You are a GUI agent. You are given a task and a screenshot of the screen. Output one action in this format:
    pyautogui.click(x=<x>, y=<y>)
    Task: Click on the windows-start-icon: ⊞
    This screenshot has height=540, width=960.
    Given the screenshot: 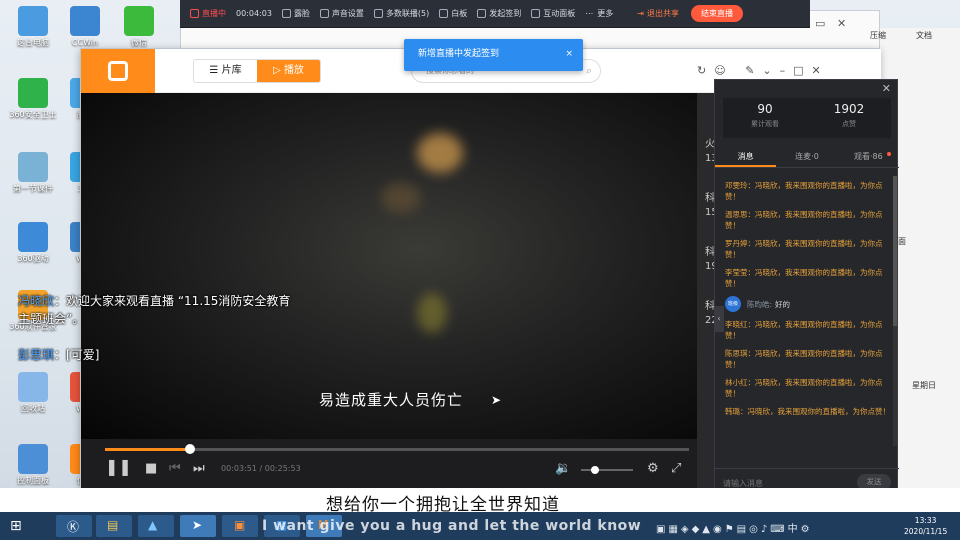 What is the action you would take?
    pyautogui.click(x=16, y=526)
    